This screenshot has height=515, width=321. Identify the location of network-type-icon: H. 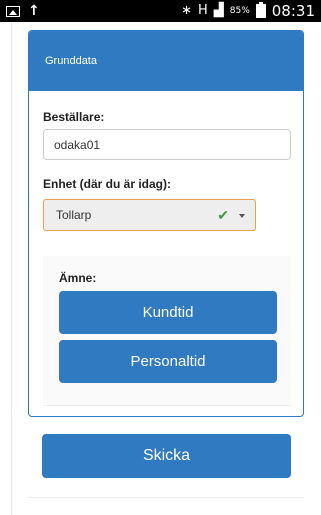
(202, 10).